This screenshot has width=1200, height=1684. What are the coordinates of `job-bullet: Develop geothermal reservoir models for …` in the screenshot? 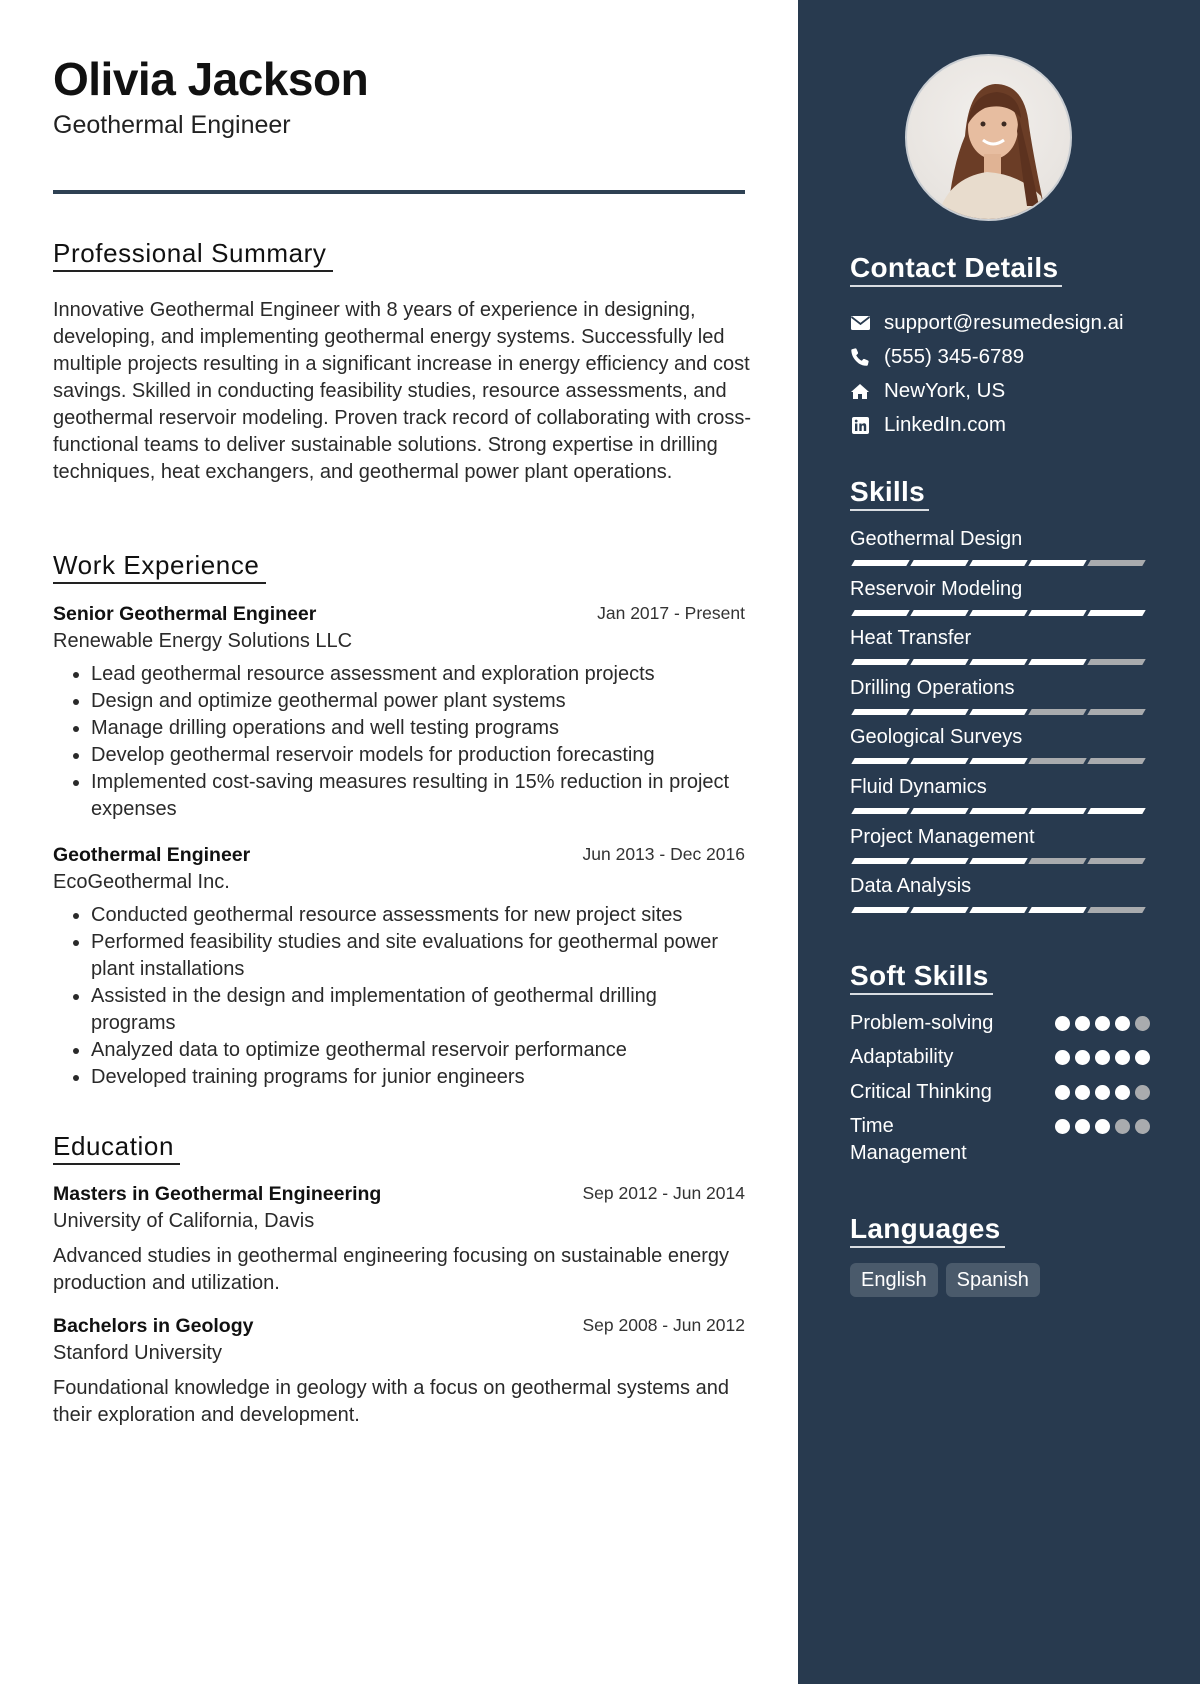 It's located at (418, 755).